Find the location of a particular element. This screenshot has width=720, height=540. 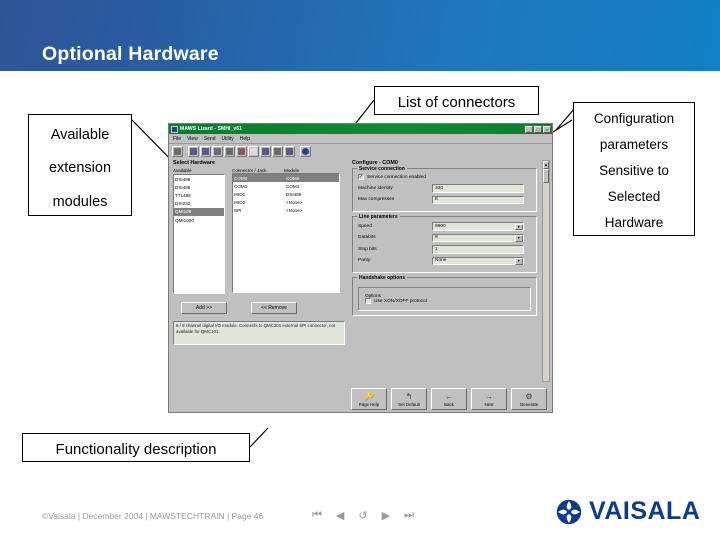

speed-select: 9600 ▼ is located at coordinates (478, 226).